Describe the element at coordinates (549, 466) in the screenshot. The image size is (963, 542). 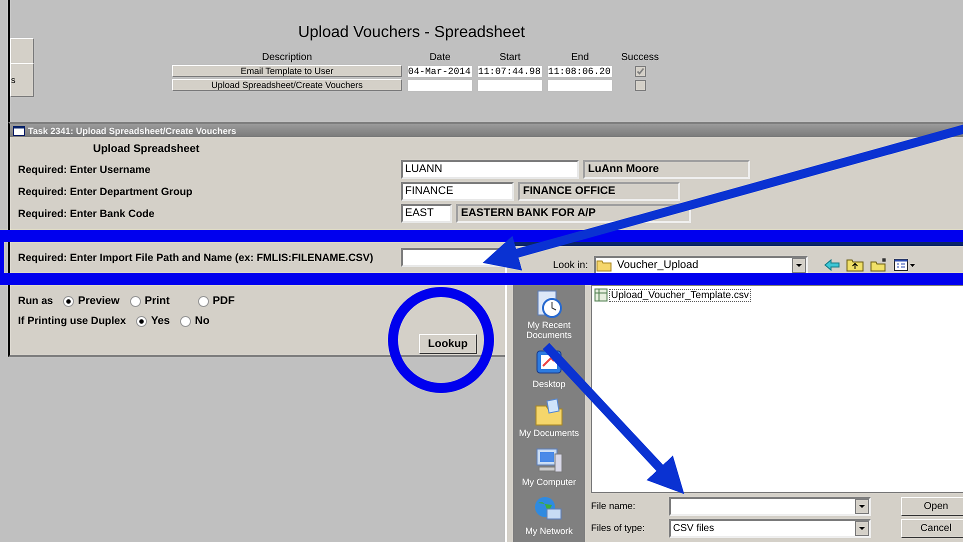
I see `places-item: My Computer` at that location.